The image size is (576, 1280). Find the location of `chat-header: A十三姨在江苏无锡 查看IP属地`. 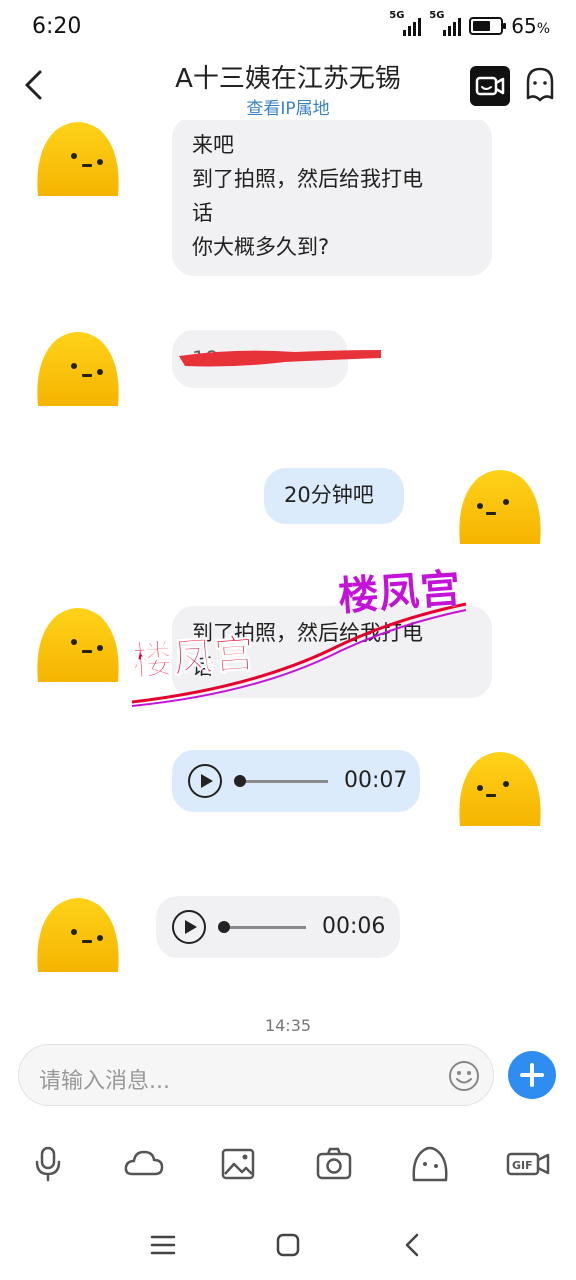

chat-header: A十三姨在江苏无锡 查看IP属地 is located at coordinates (288, 88).